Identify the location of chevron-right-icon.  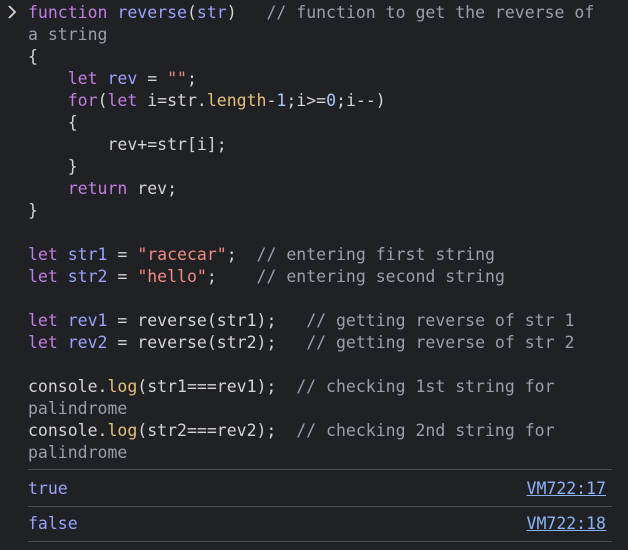
(12, 12).